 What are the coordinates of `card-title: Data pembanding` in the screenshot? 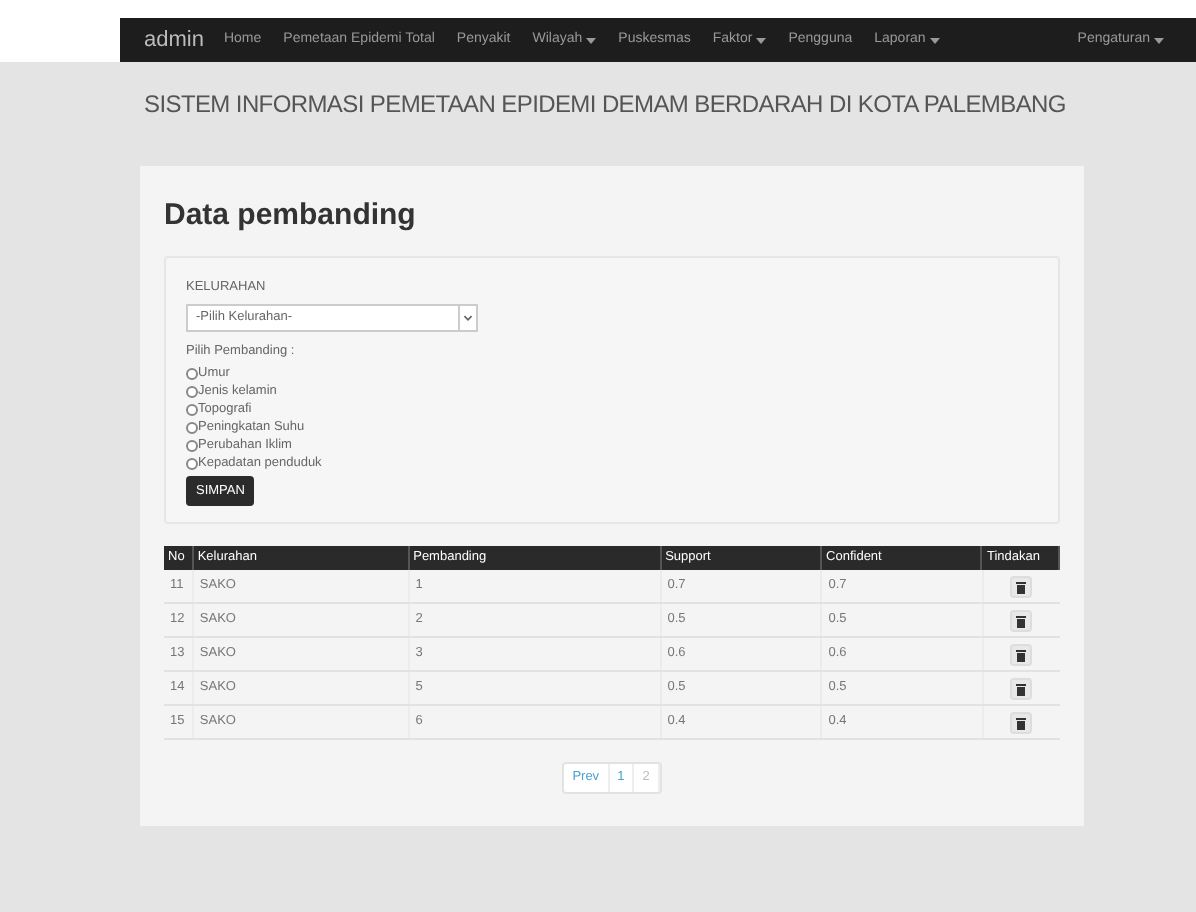 It's located at (291, 216).